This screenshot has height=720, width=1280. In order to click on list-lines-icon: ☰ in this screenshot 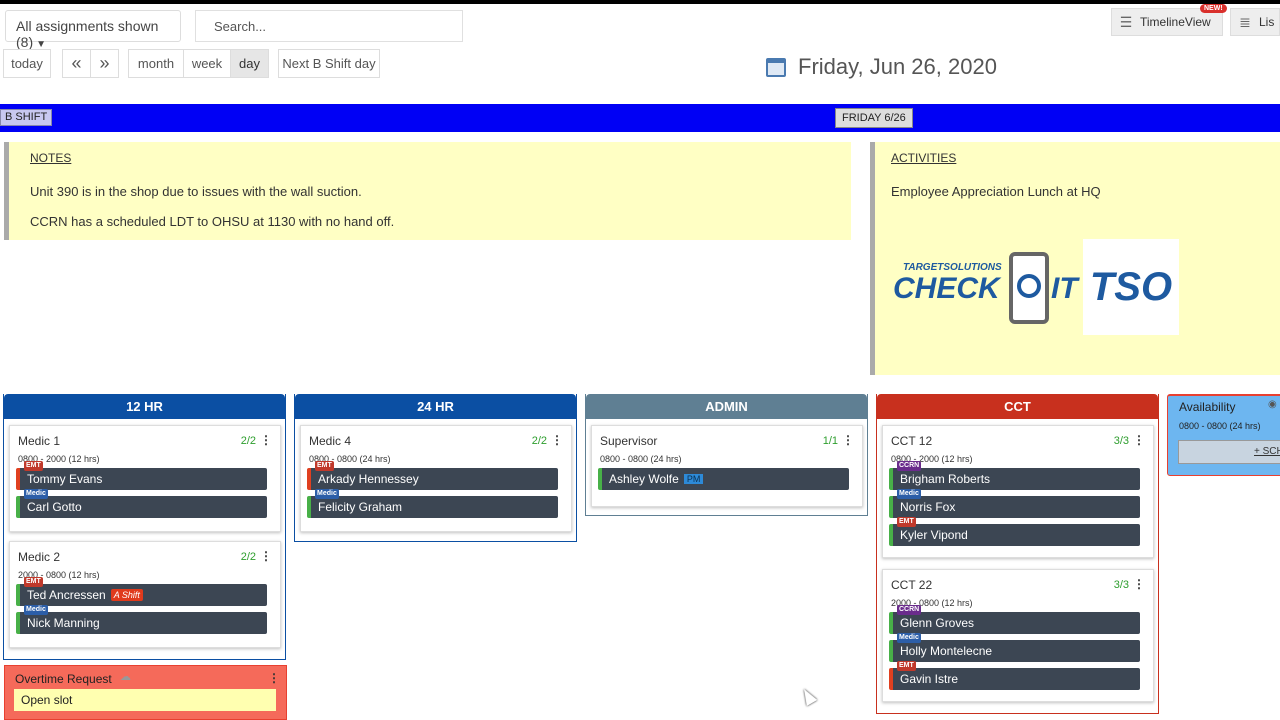, I will do `click(1126, 21)`.